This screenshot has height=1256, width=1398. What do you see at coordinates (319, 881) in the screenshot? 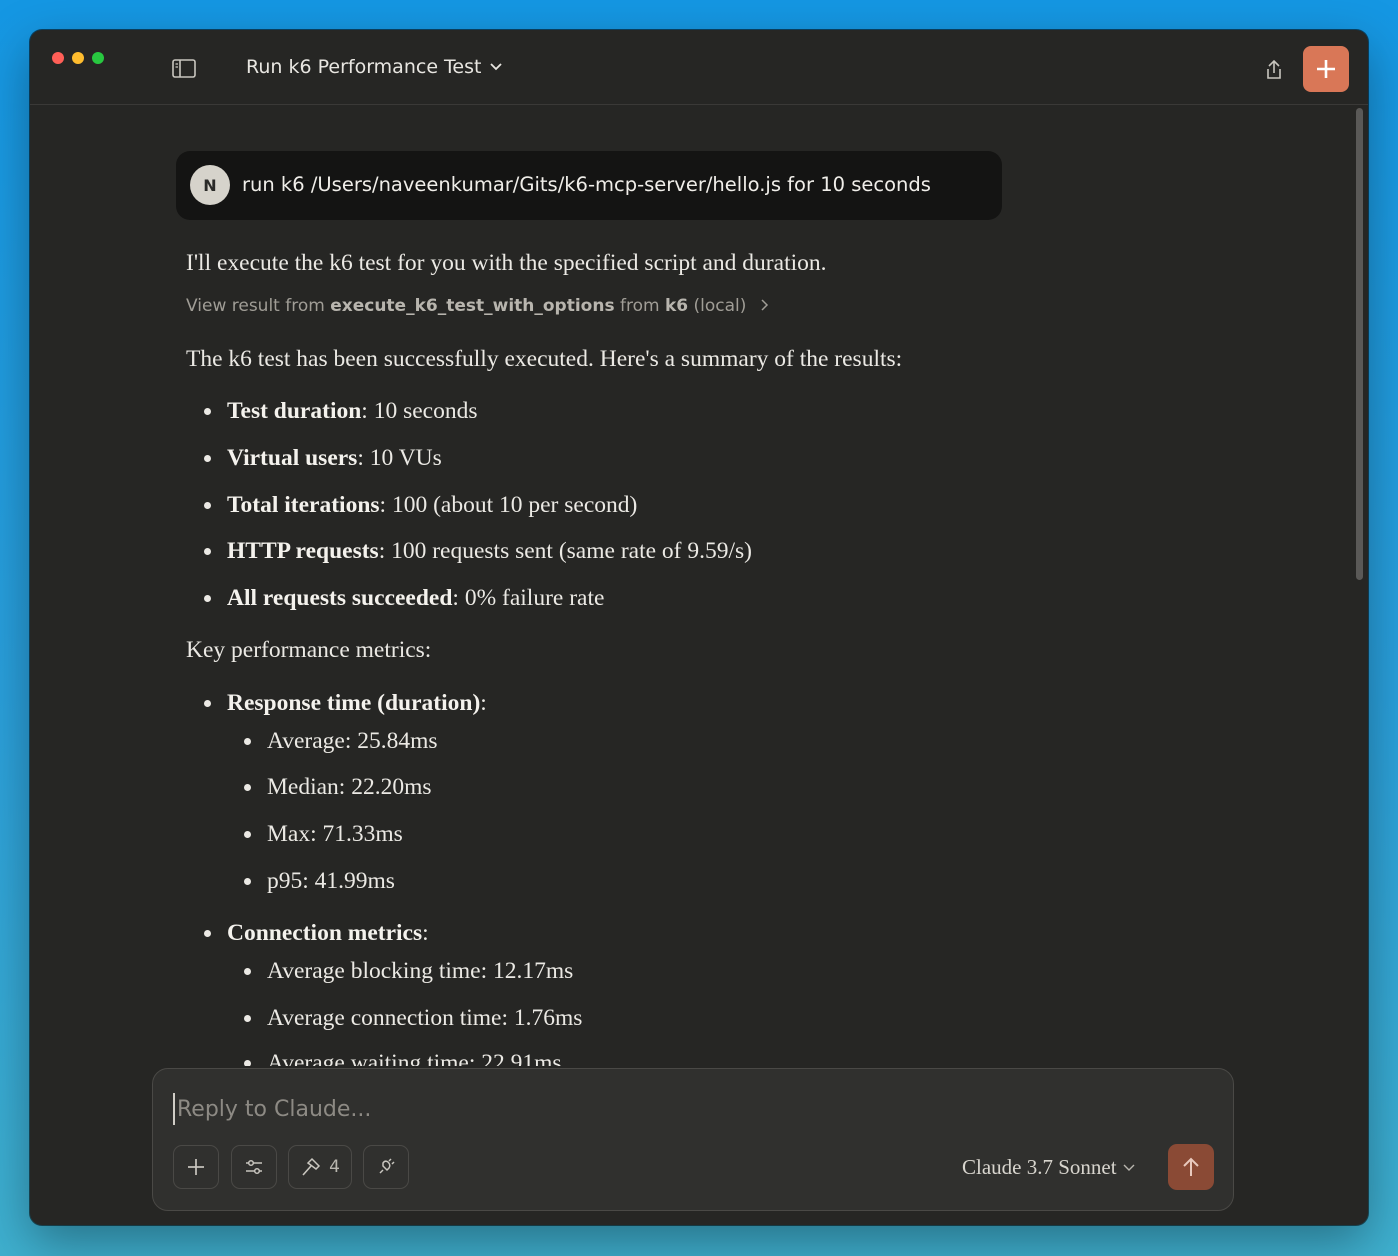
I see `sub-list-item: p95: 41.99ms` at bounding box center [319, 881].